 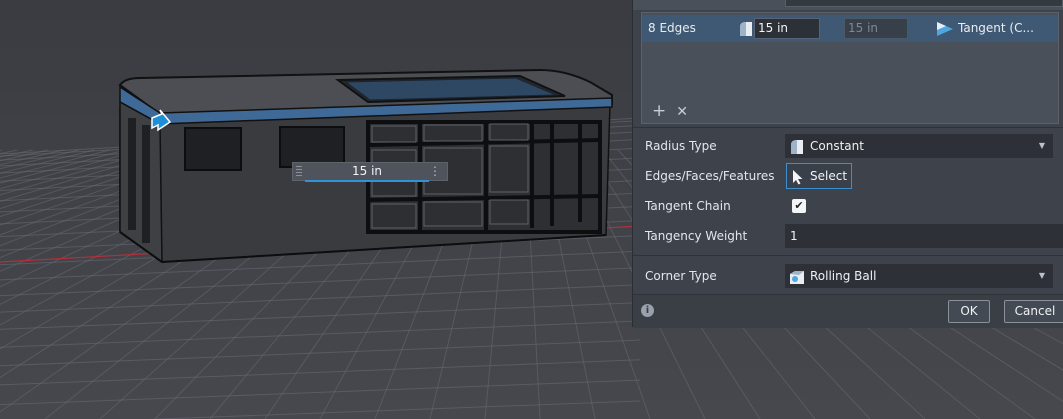 What do you see at coordinates (696, 236) in the screenshot?
I see `tangency-weight-label: Tangency Weight` at bounding box center [696, 236].